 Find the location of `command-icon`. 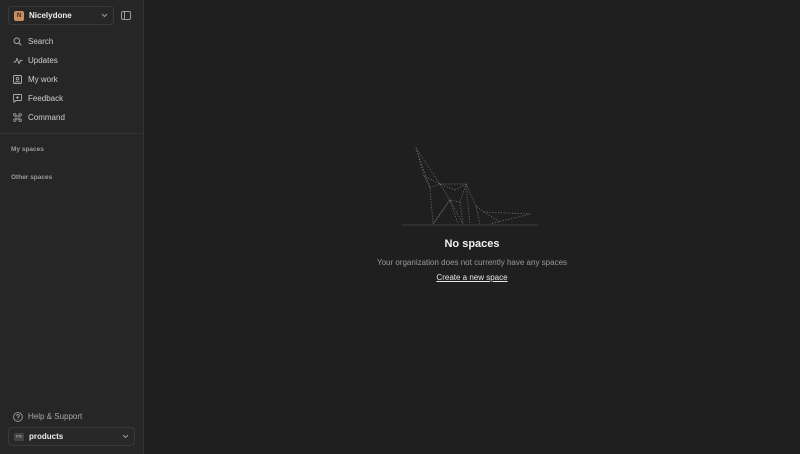

command-icon is located at coordinates (17, 117).